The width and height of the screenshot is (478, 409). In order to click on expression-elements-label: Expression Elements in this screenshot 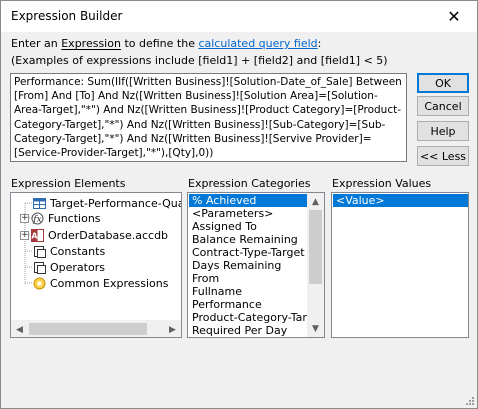, I will do `click(68, 183)`.